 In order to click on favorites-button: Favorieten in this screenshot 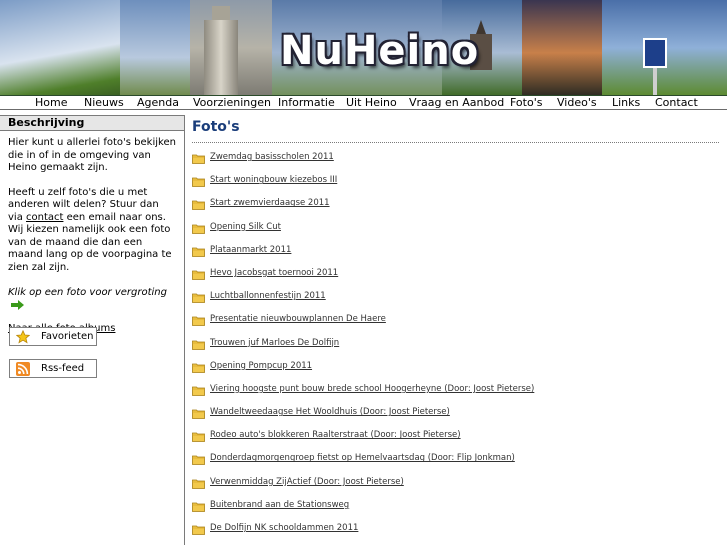, I will do `click(53, 336)`.